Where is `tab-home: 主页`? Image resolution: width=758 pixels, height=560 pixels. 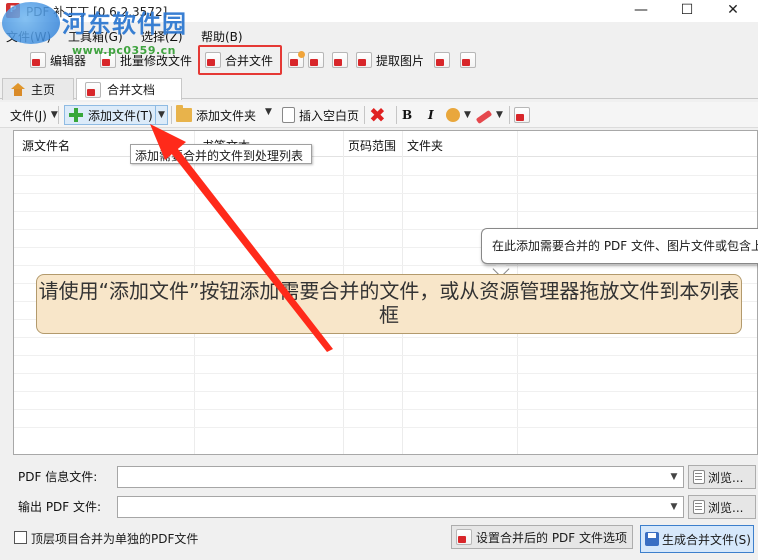 tab-home: 主页 is located at coordinates (38, 89).